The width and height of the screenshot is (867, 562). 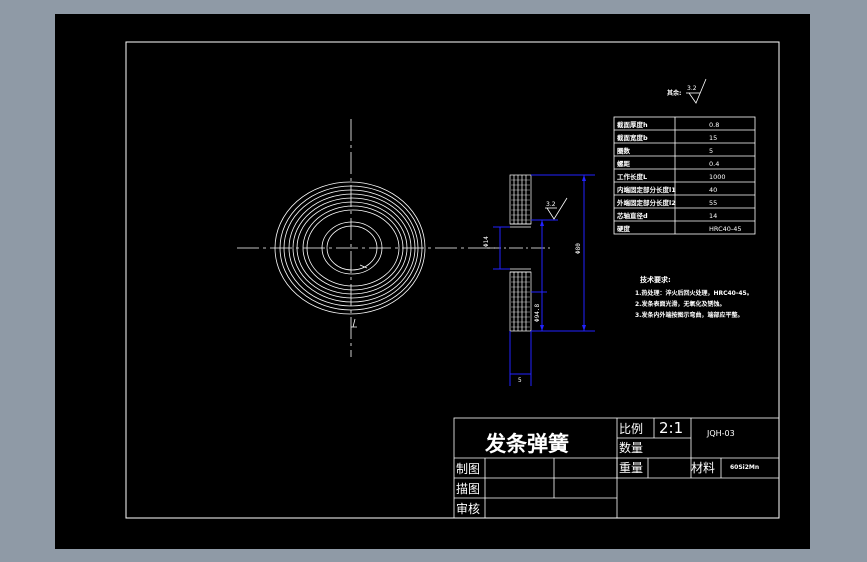 I want to click on spec-value: HRC40-45, so click(x=725, y=229).